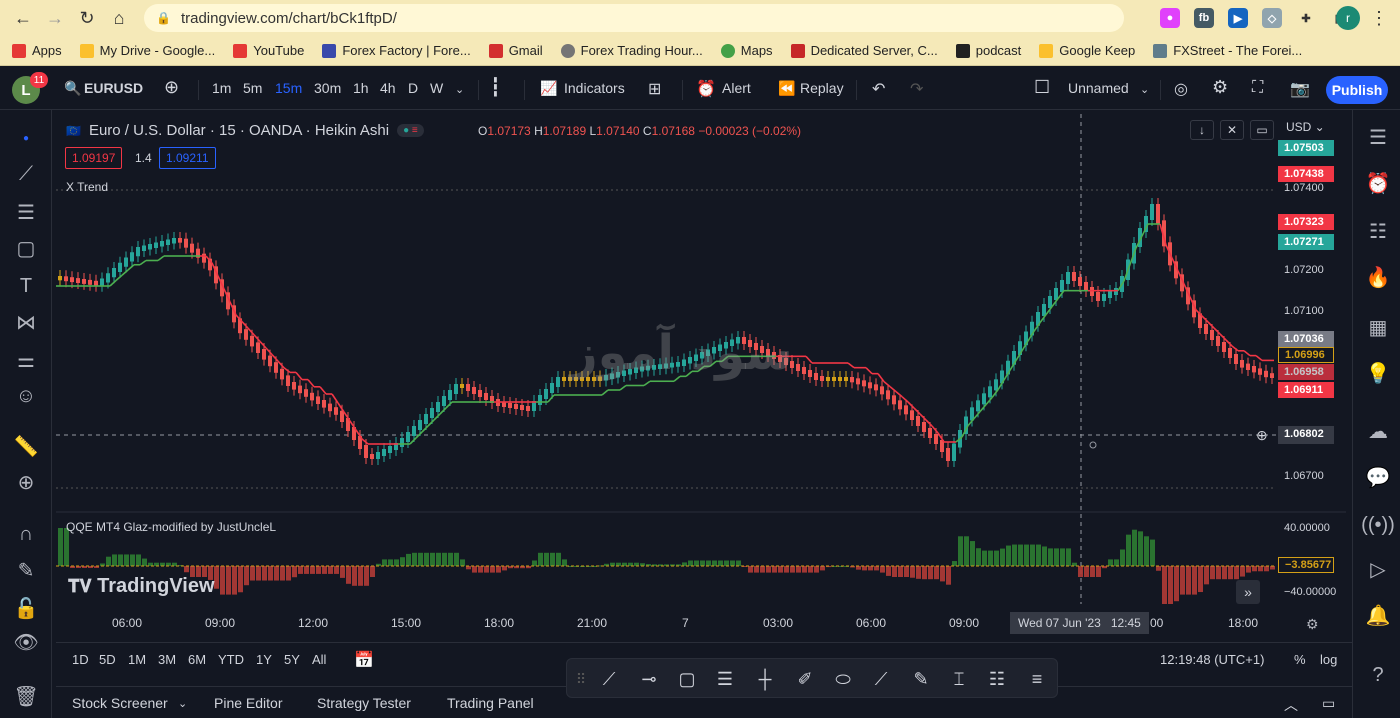 The width and height of the screenshot is (1400, 718). Describe the element at coordinates (1378, 277) in the screenshot. I see `hotlist-icon: 🔥` at that location.